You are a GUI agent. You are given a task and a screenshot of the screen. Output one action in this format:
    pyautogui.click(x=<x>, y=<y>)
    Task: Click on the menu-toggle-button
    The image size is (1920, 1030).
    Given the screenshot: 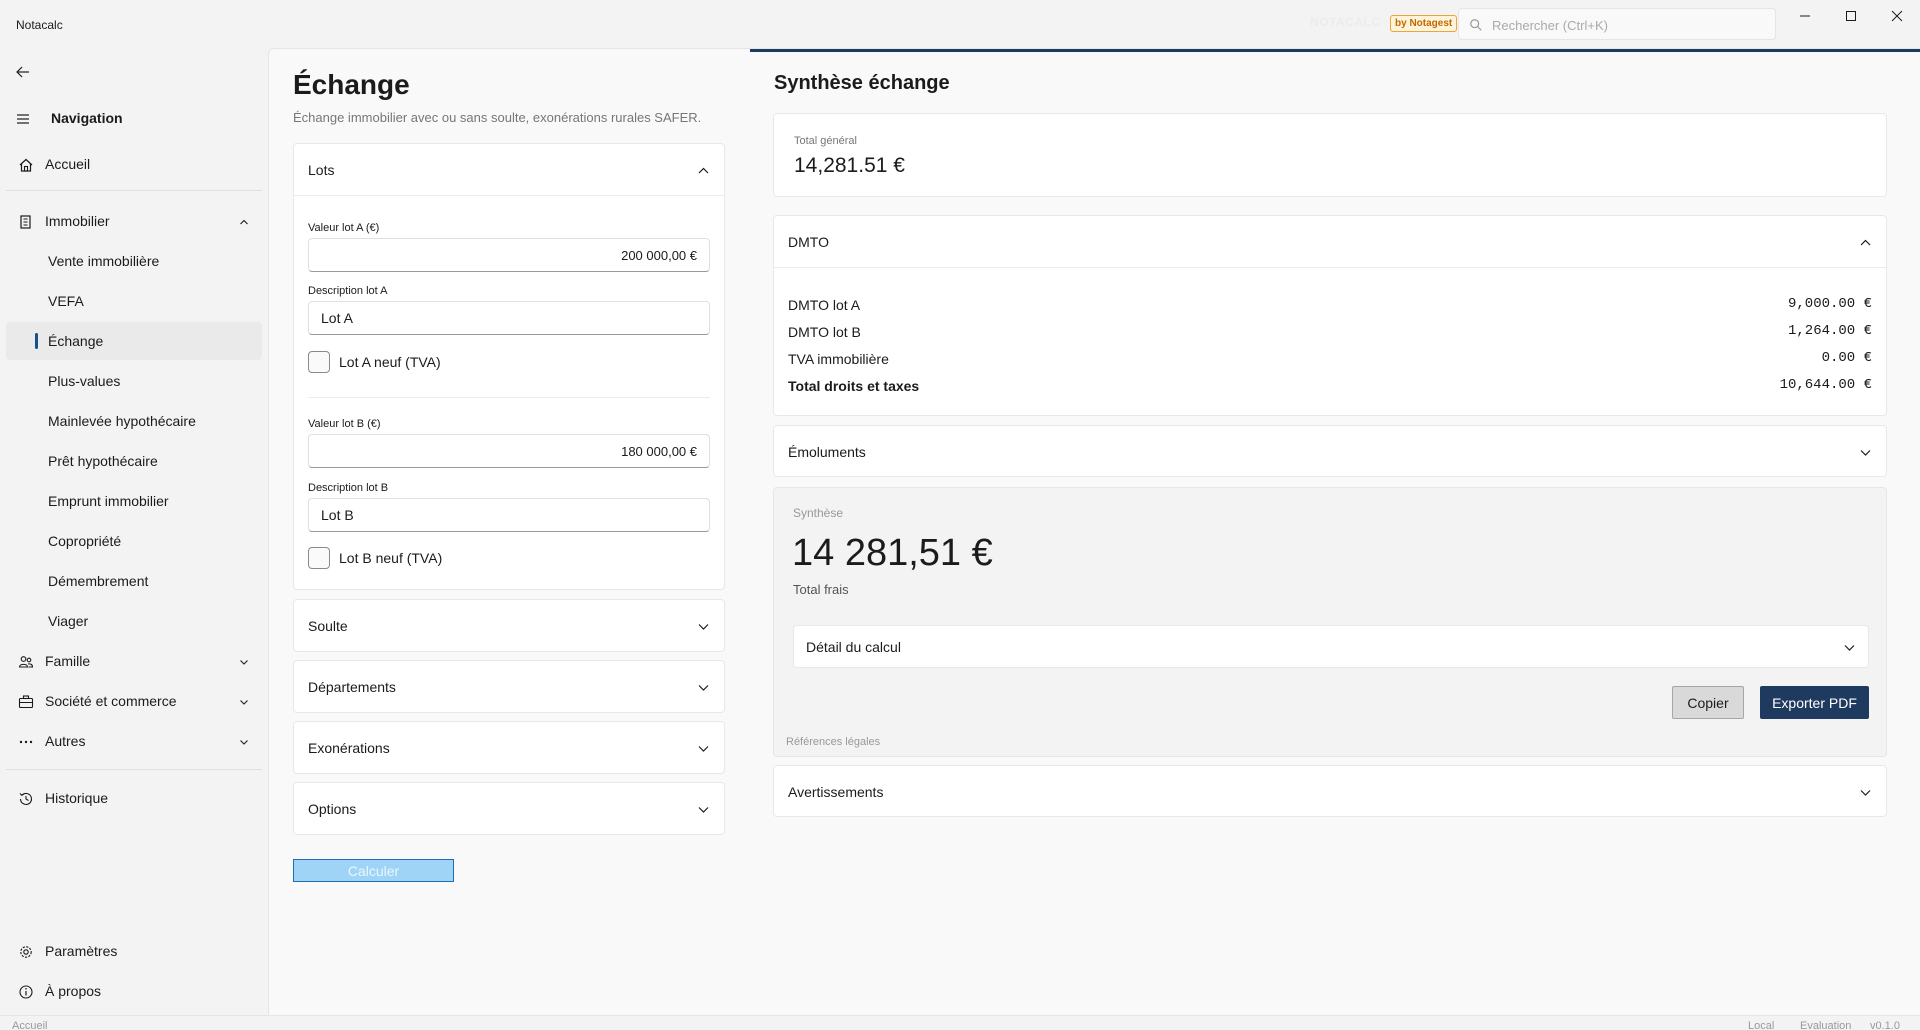 What is the action you would take?
    pyautogui.click(x=23, y=119)
    